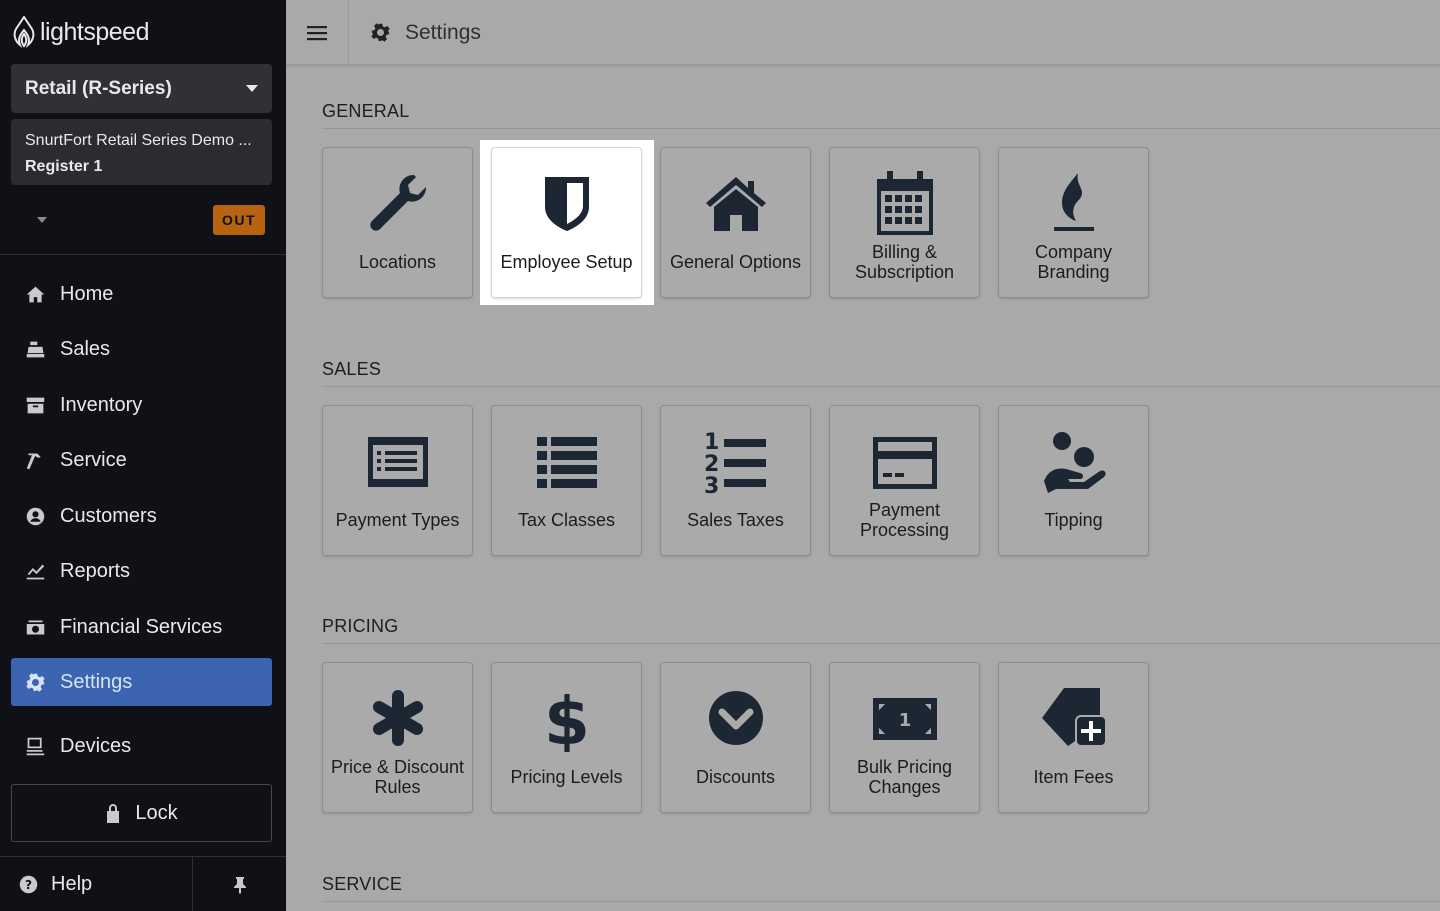 The height and width of the screenshot is (911, 1440). What do you see at coordinates (141, 813) in the screenshot?
I see `lock-button: Lock` at bounding box center [141, 813].